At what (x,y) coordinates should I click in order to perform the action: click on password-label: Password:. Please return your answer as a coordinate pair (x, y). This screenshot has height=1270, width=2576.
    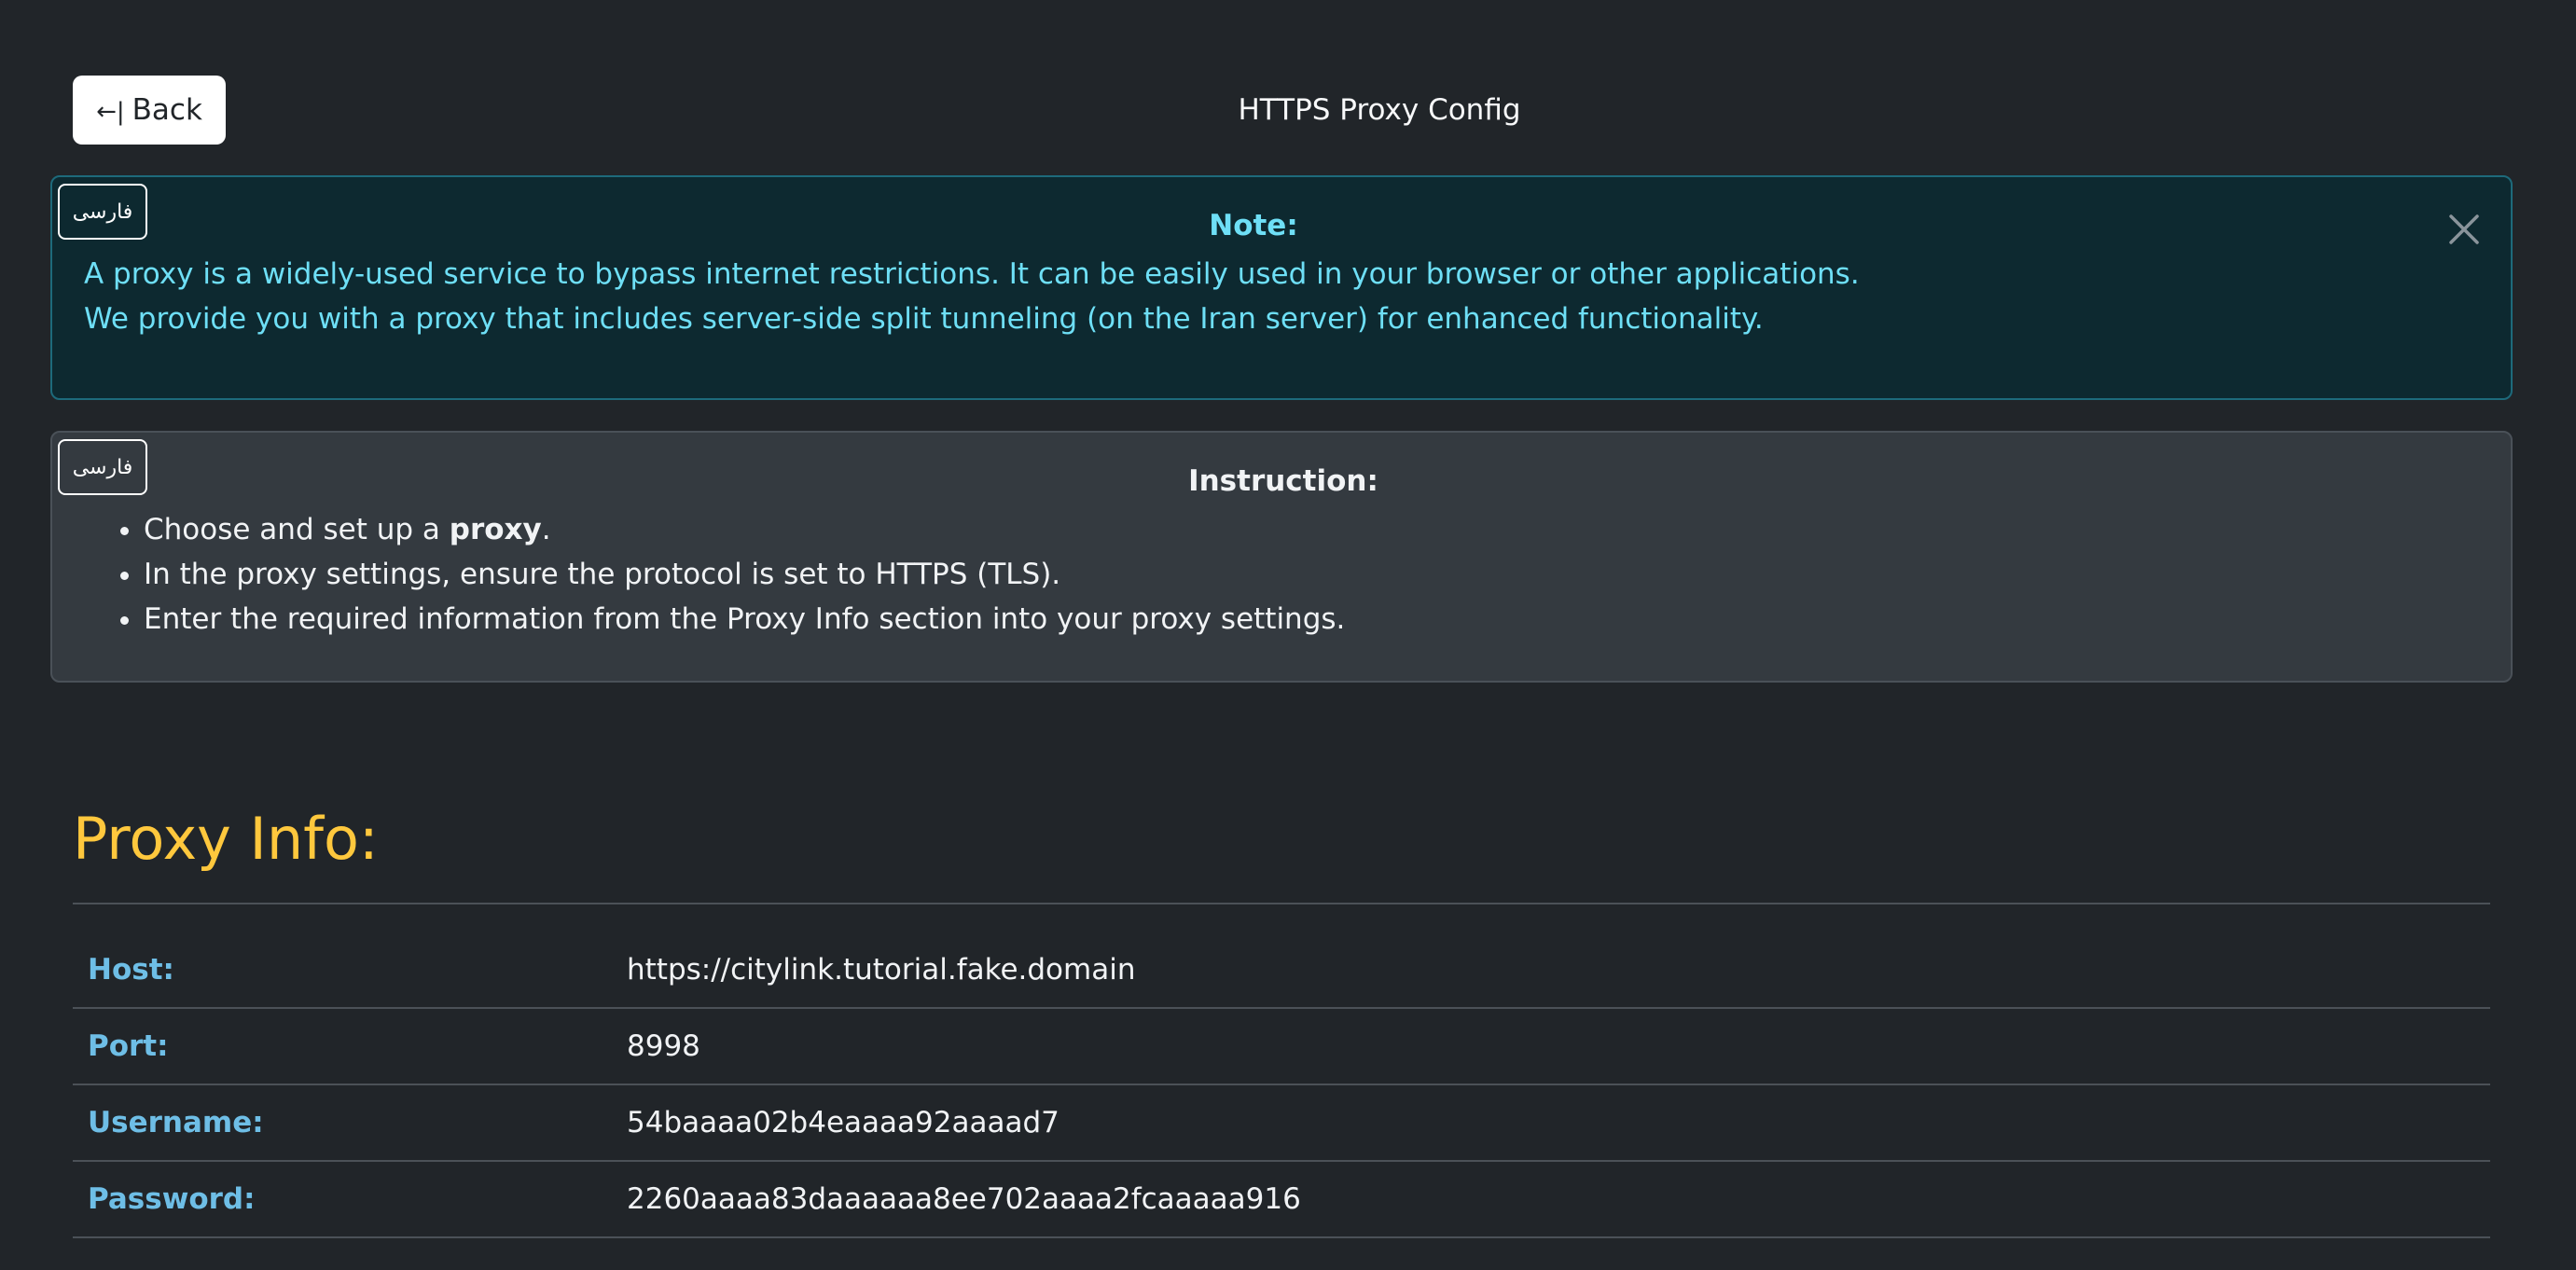
    Looking at the image, I should click on (172, 1199).